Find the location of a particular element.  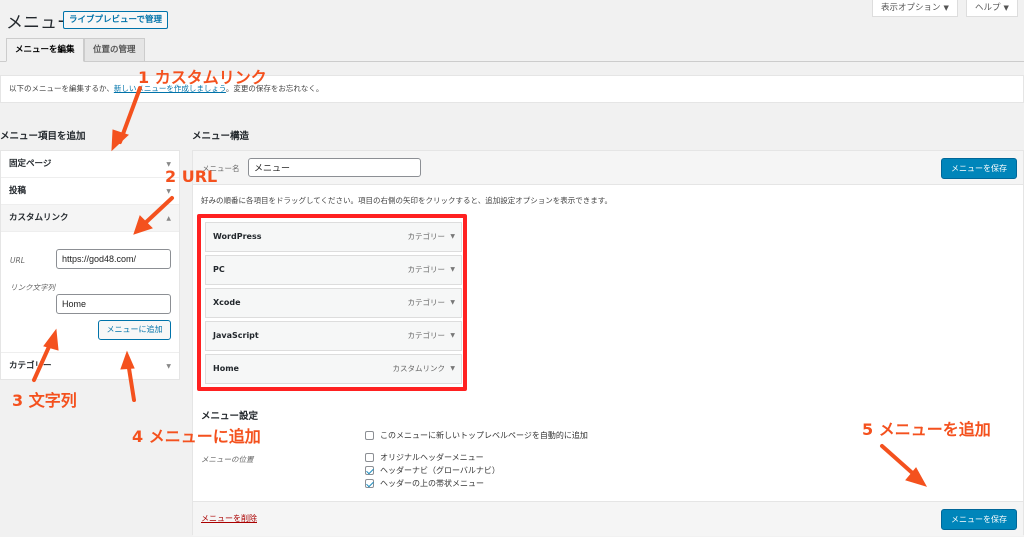

arrow-4-head is located at coordinates (127, 360).